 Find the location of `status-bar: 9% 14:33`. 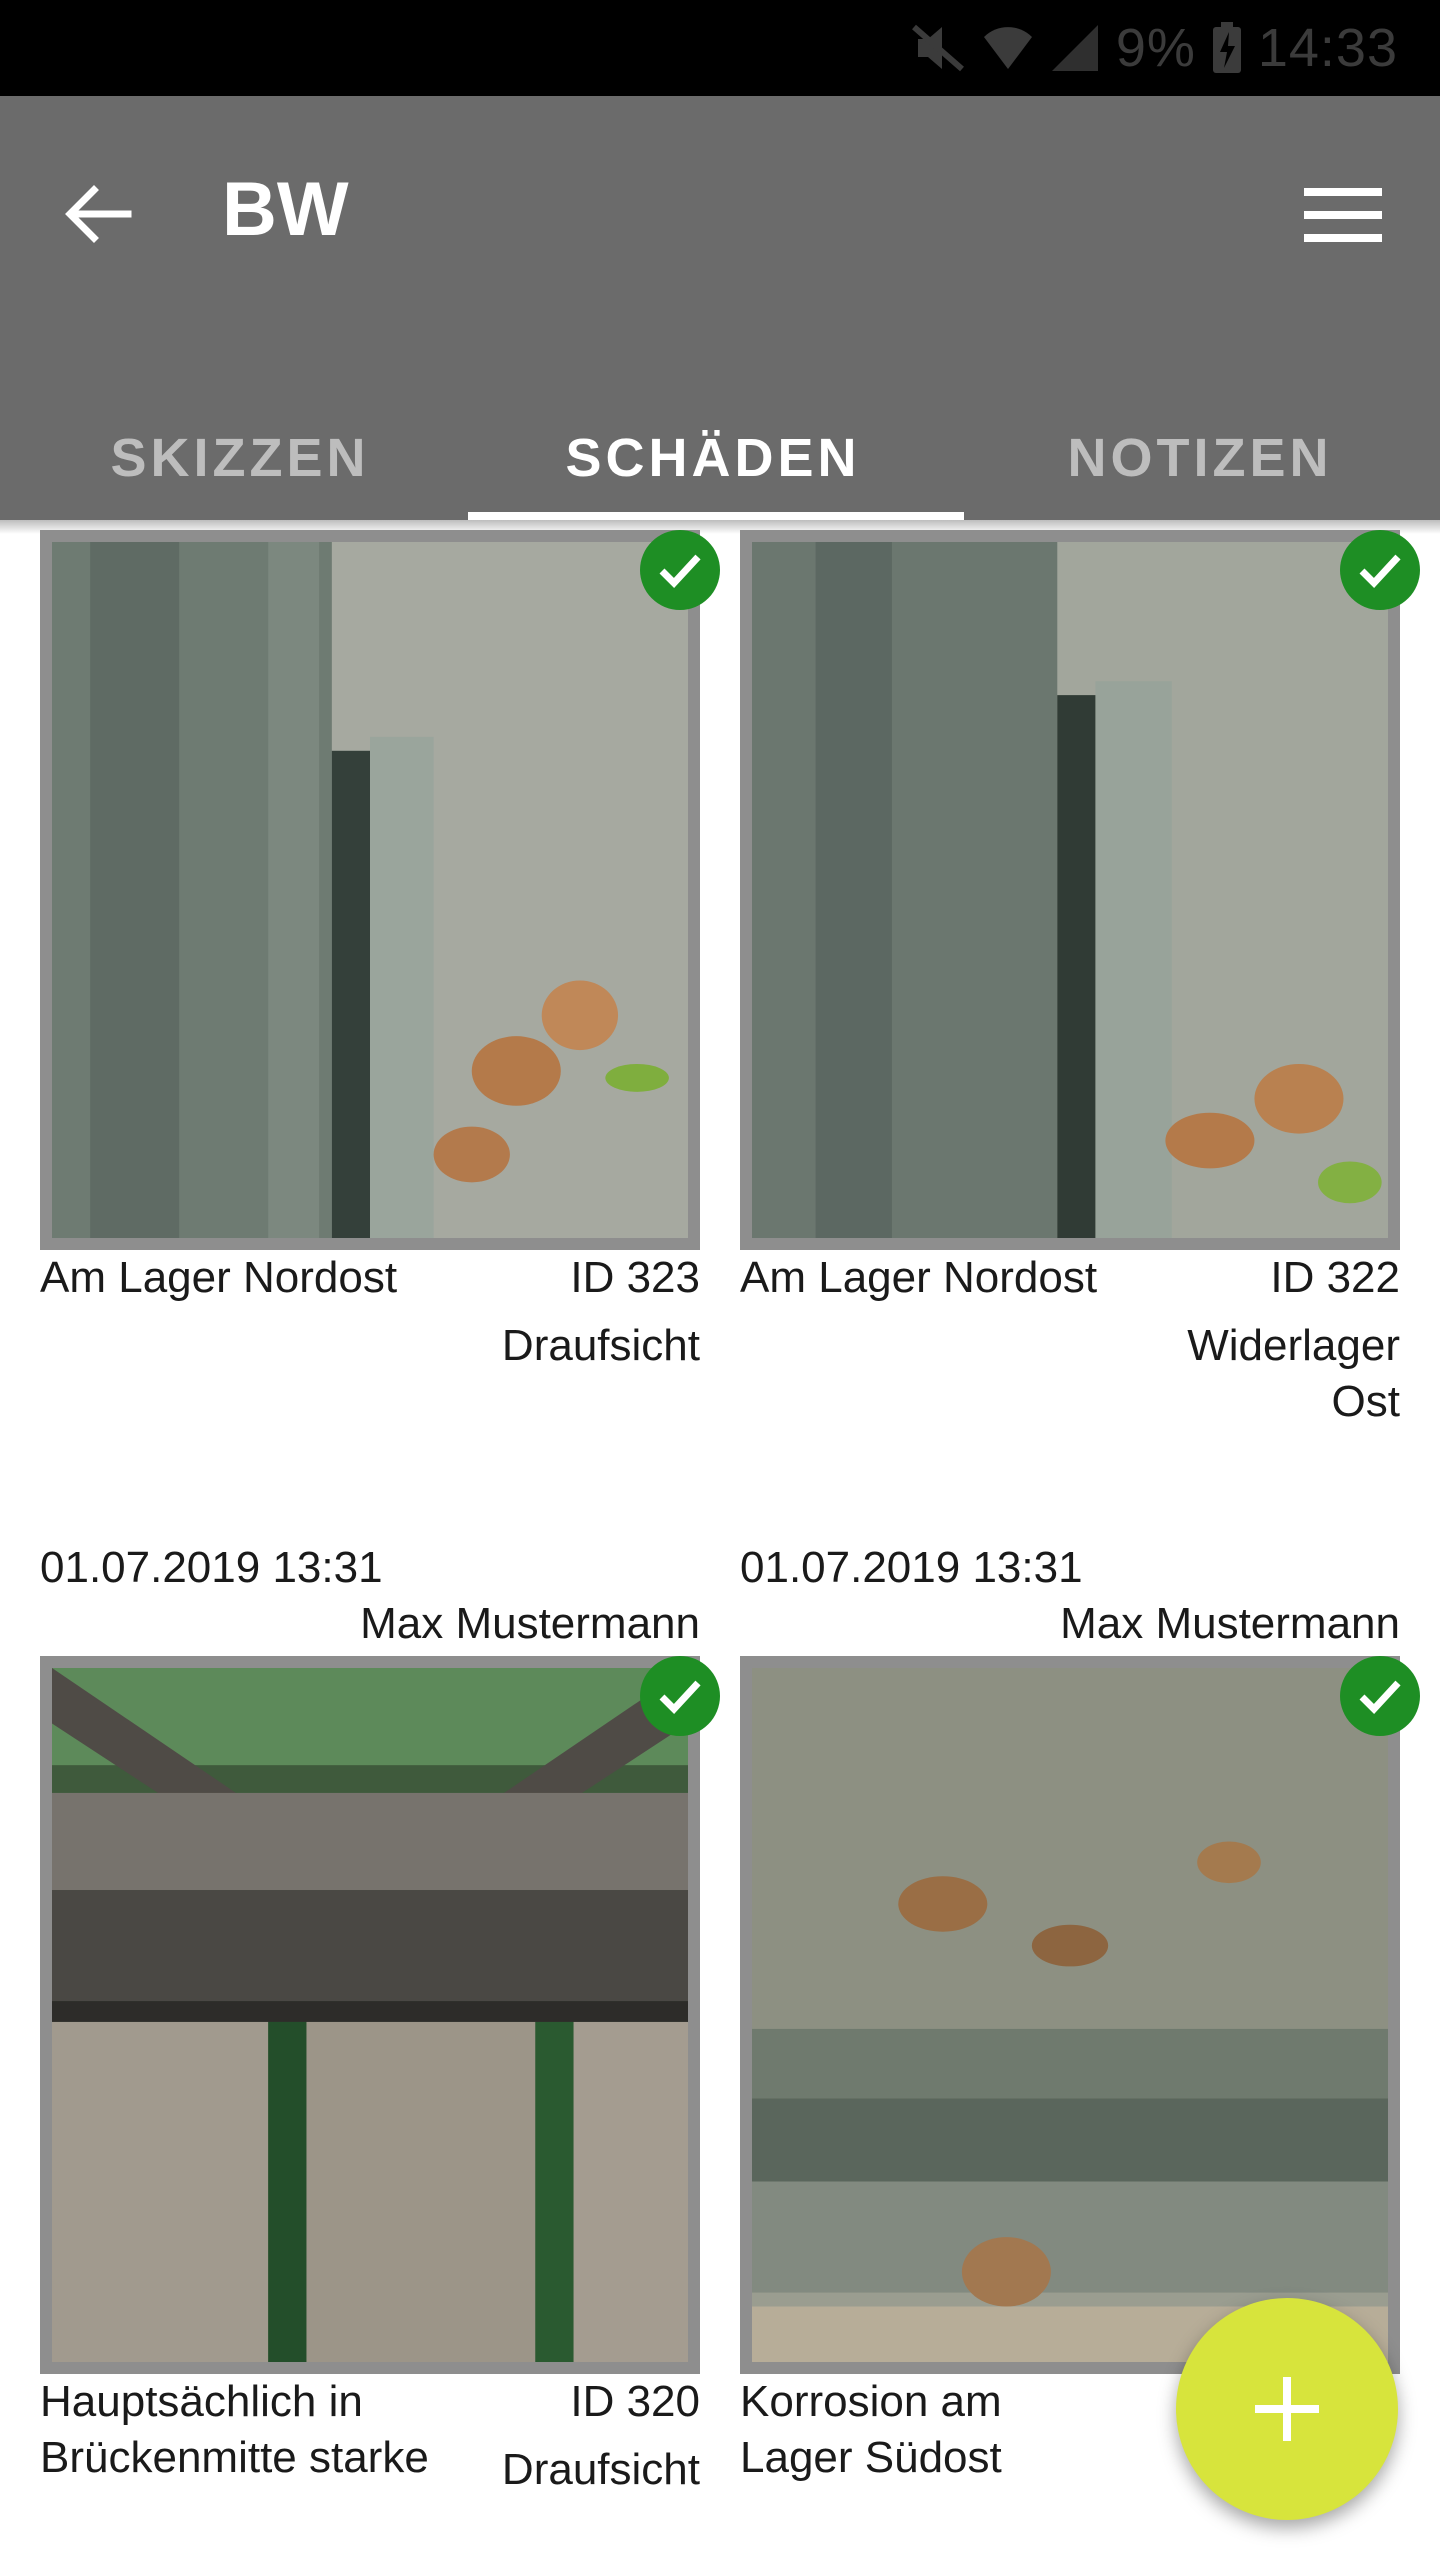

status-bar: 9% 14:33 is located at coordinates (720, 48).